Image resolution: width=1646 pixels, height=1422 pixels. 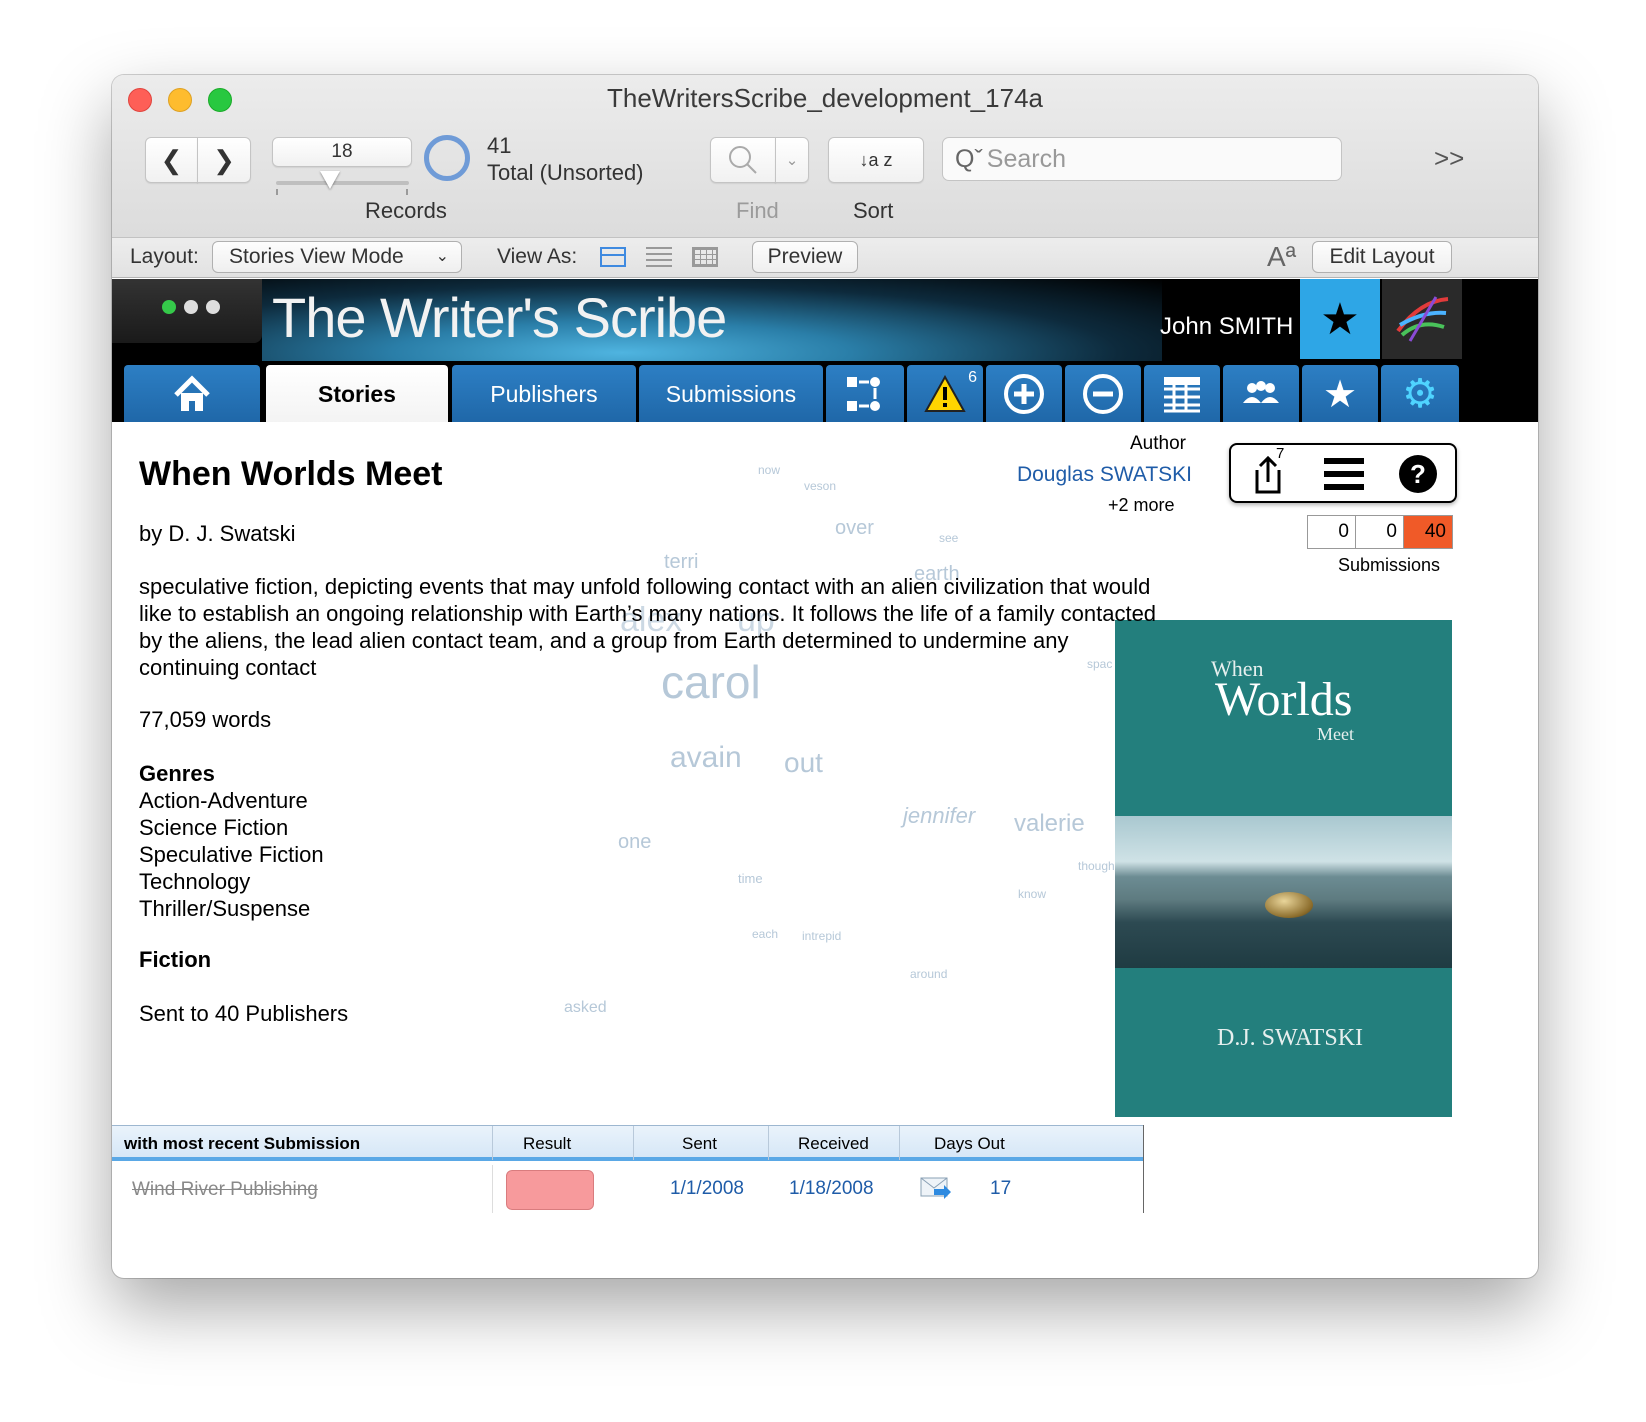 I want to click on tab-home, so click(x=192, y=393).